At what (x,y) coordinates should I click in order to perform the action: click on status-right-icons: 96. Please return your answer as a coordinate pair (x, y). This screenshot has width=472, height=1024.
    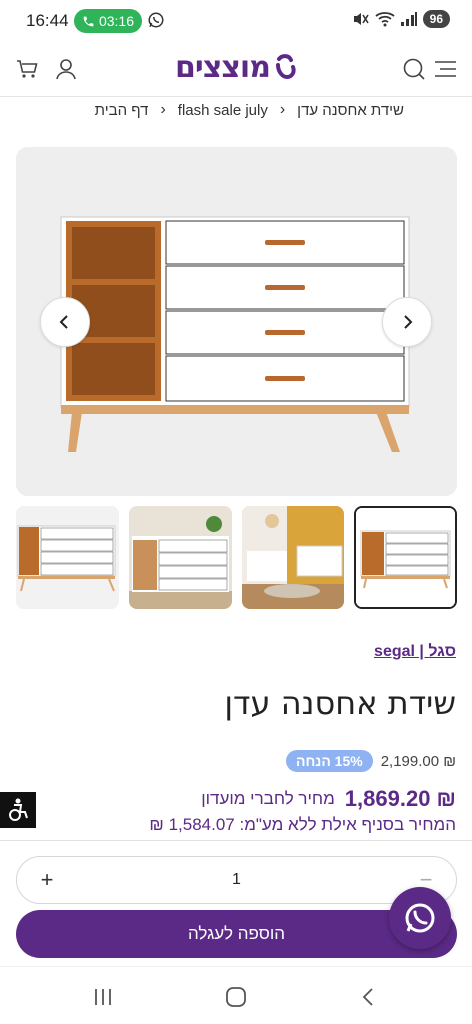
    Looking at the image, I should click on (401, 19).